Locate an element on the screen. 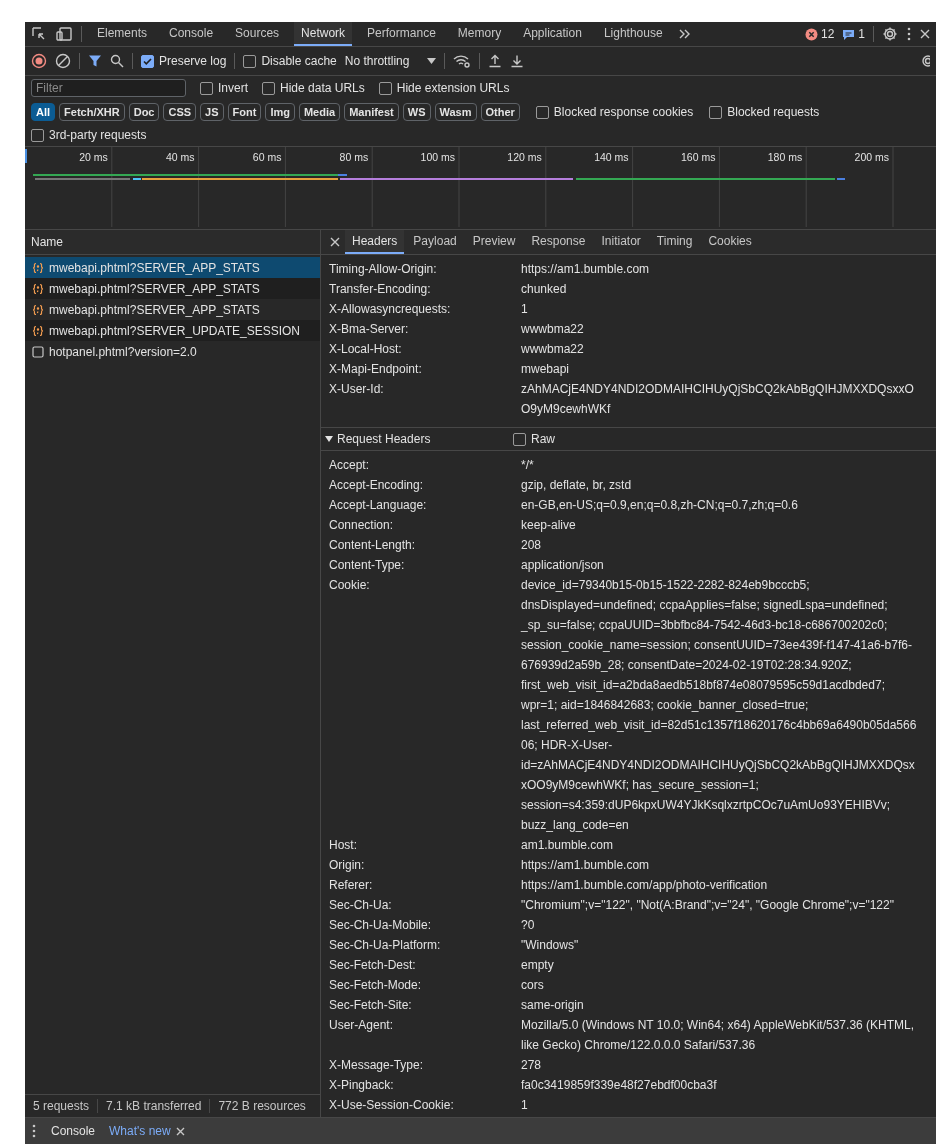  throttling-dropdown: No throttling is located at coordinates (390, 61).